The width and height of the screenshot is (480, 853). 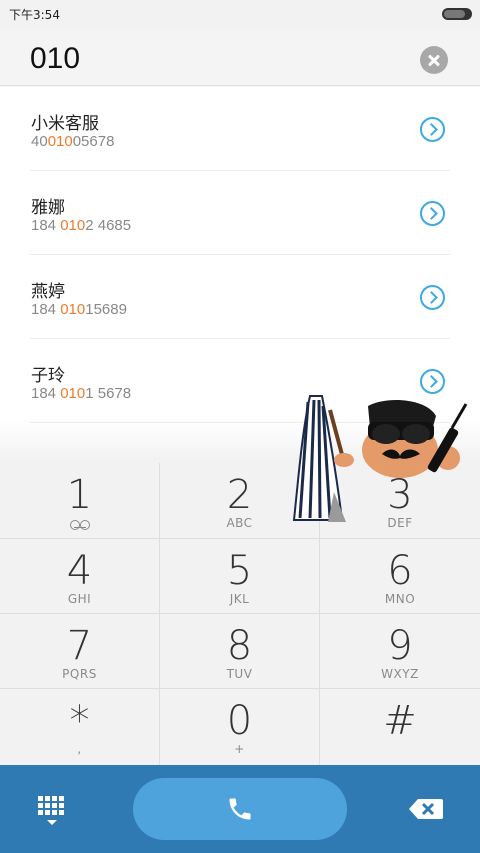 I want to click on clear-icon, so click(x=434, y=60).